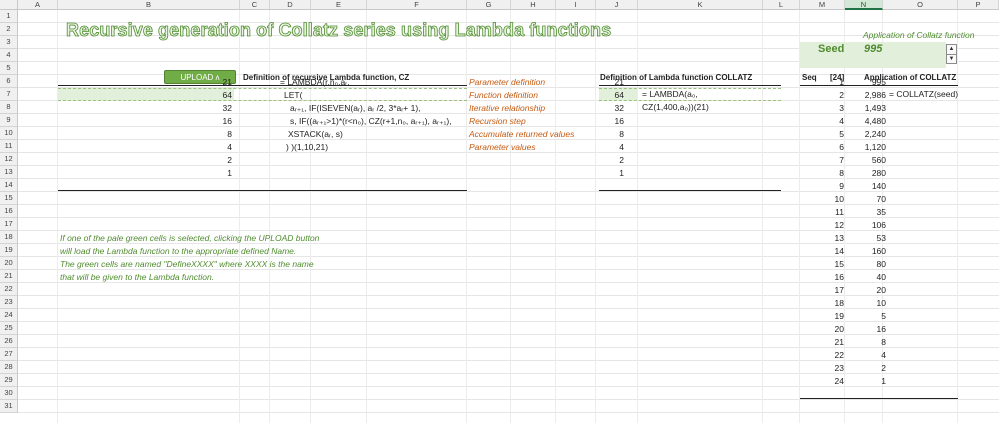 The height and width of the screenshot is (423, 999). Describe the element at coordinates (9, 315) in the screenshot. I see `row-header-24: 24` at that location.